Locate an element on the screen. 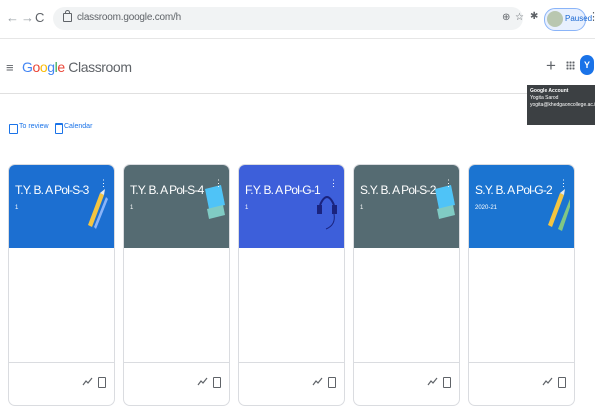  class-card: S.Y. B. A Pol-S-2 1 ⋮ is located at coordinates (406, 285).